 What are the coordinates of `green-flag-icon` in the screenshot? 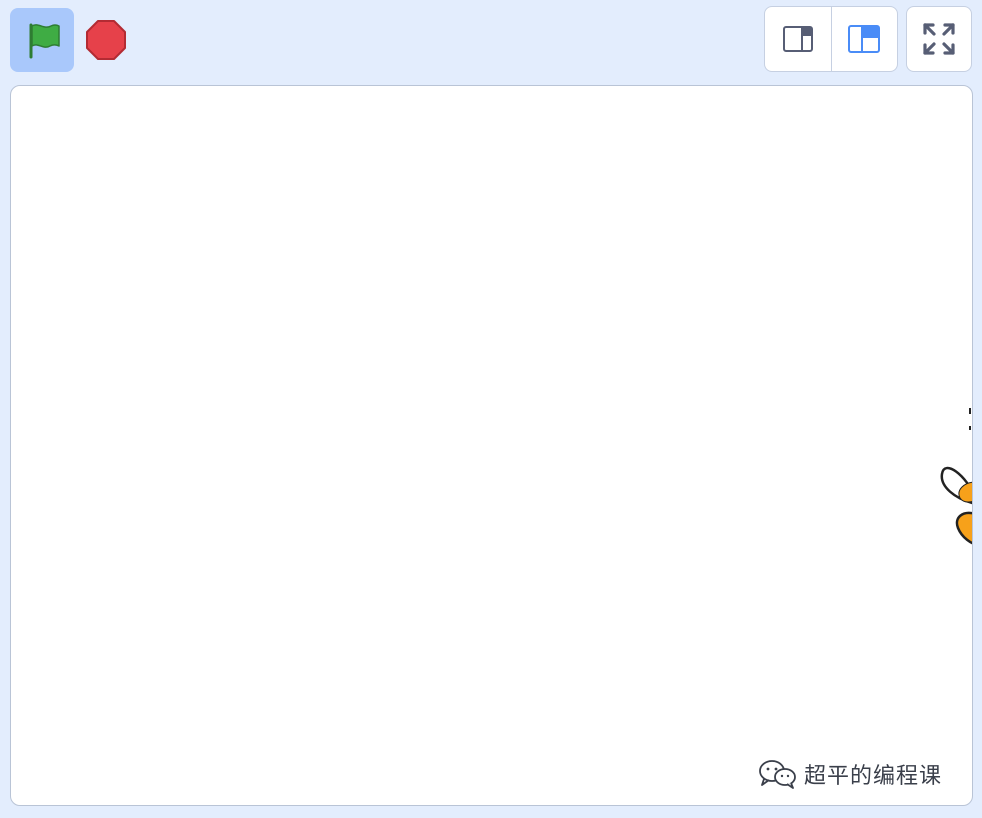 It's located at (44, 41).